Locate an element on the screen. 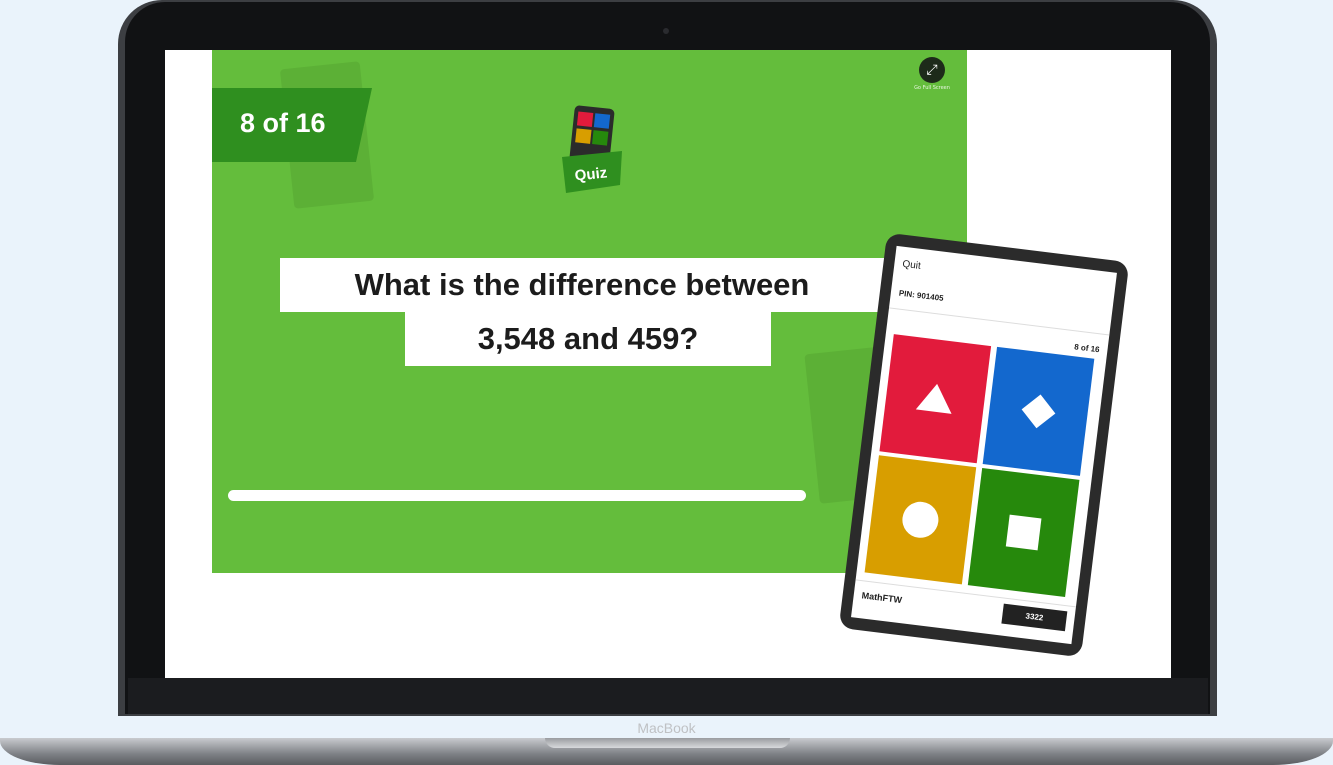 Image resolution: width=1333 pixels, height=765 pixels. laptop-chin is located at coordinates (668, 696).